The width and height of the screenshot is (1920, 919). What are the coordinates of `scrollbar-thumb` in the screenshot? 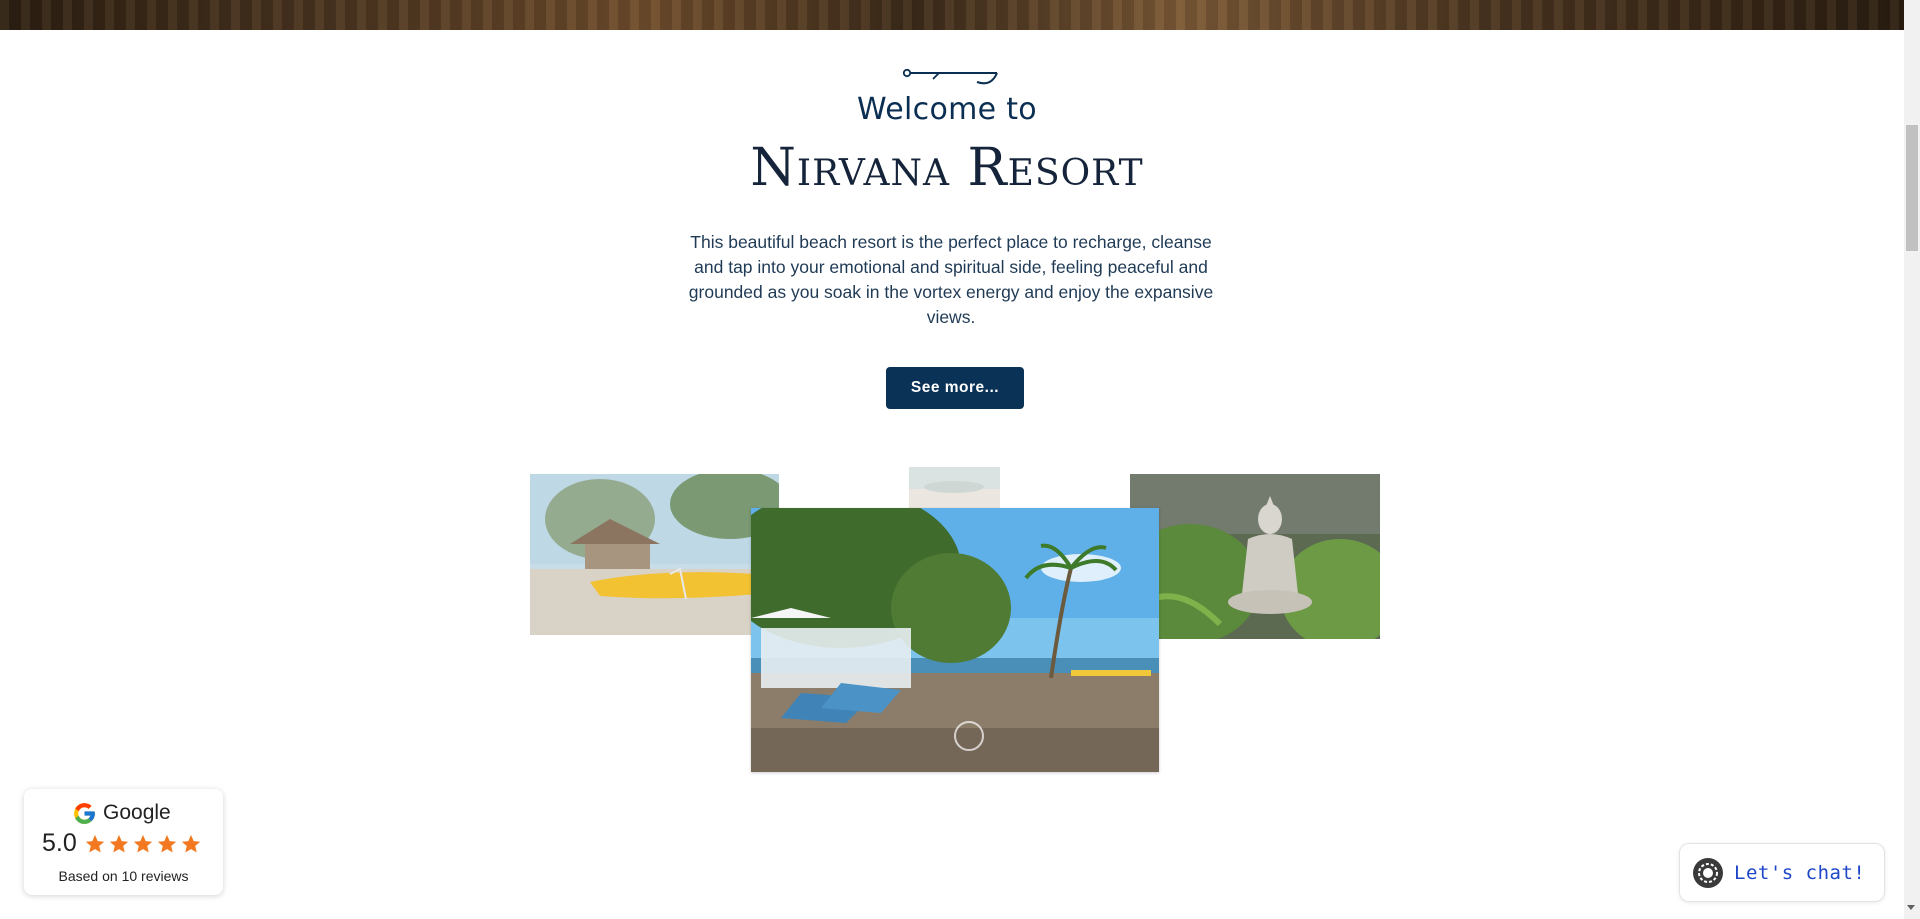 It's located at (1912, 188).